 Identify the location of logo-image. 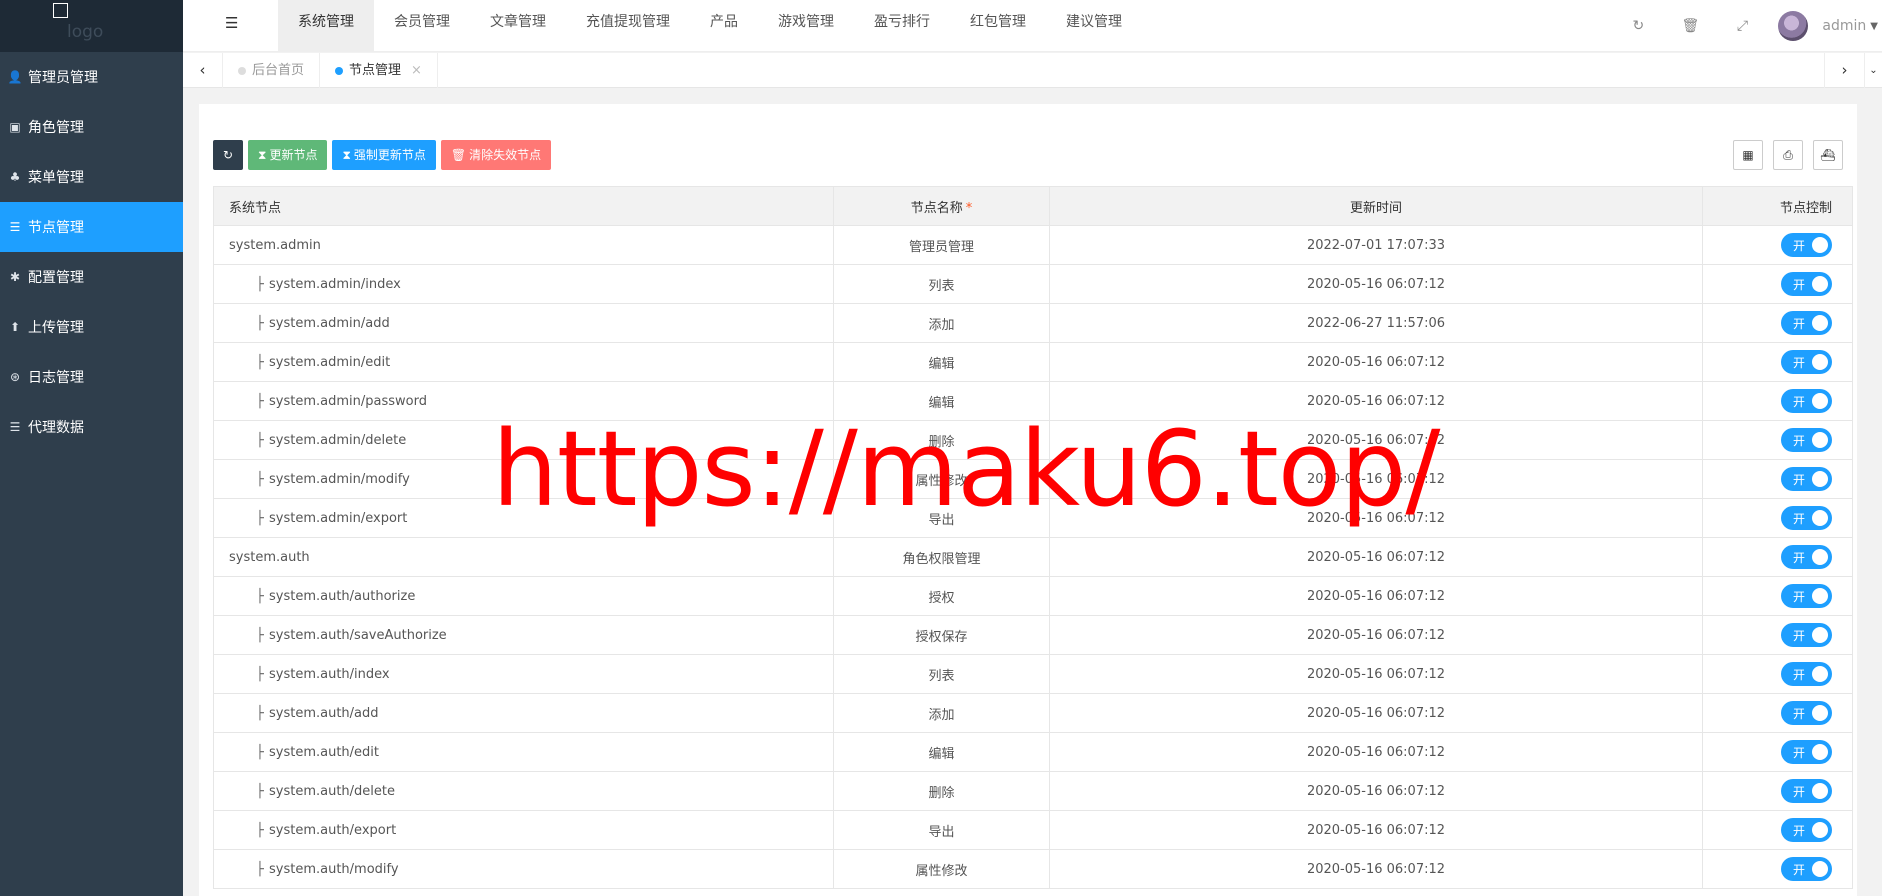
(60, 10).